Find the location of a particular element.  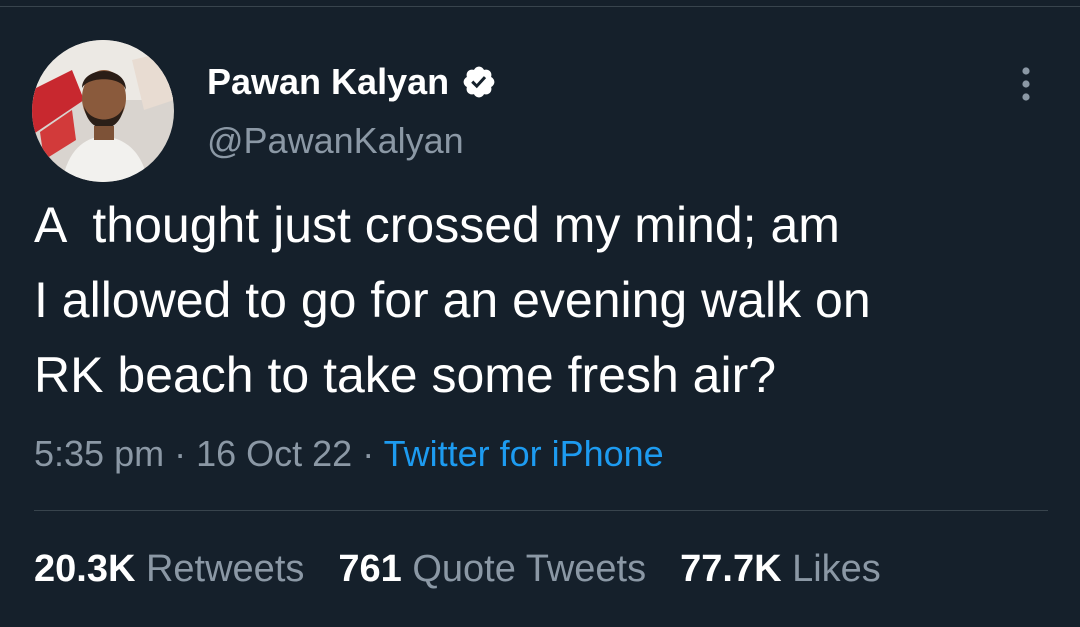

stats-divider is located at coordinates (541, 510).